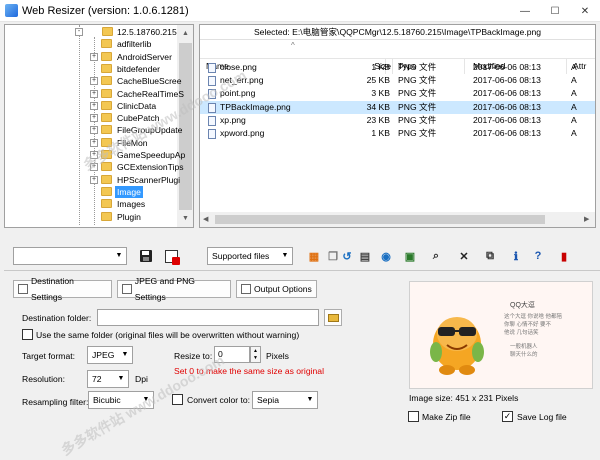 The image size is (600, 460). I want to click on file-row: xp.png 23 KB PNG 文件 2017-06-06 08:13 A, so click(397, 120).